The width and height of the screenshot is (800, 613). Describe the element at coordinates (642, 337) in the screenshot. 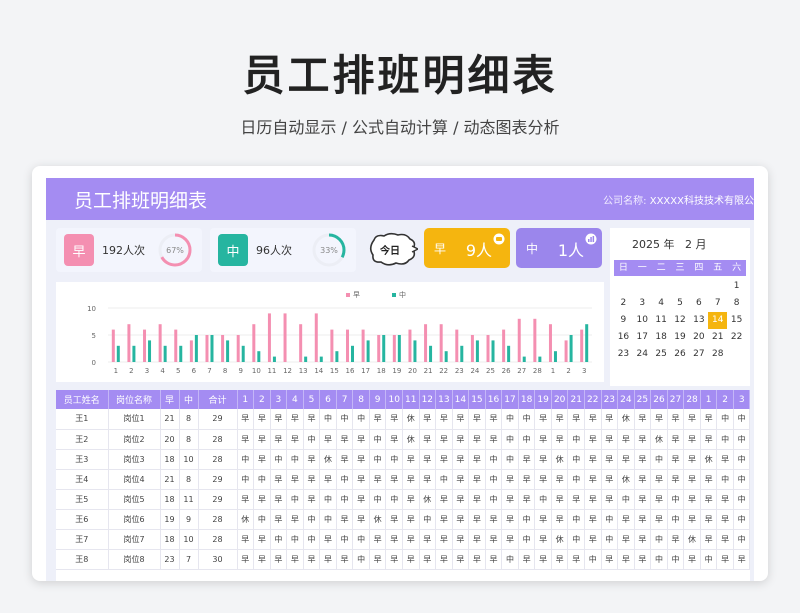

I see `calendar-day: 17` at that location.